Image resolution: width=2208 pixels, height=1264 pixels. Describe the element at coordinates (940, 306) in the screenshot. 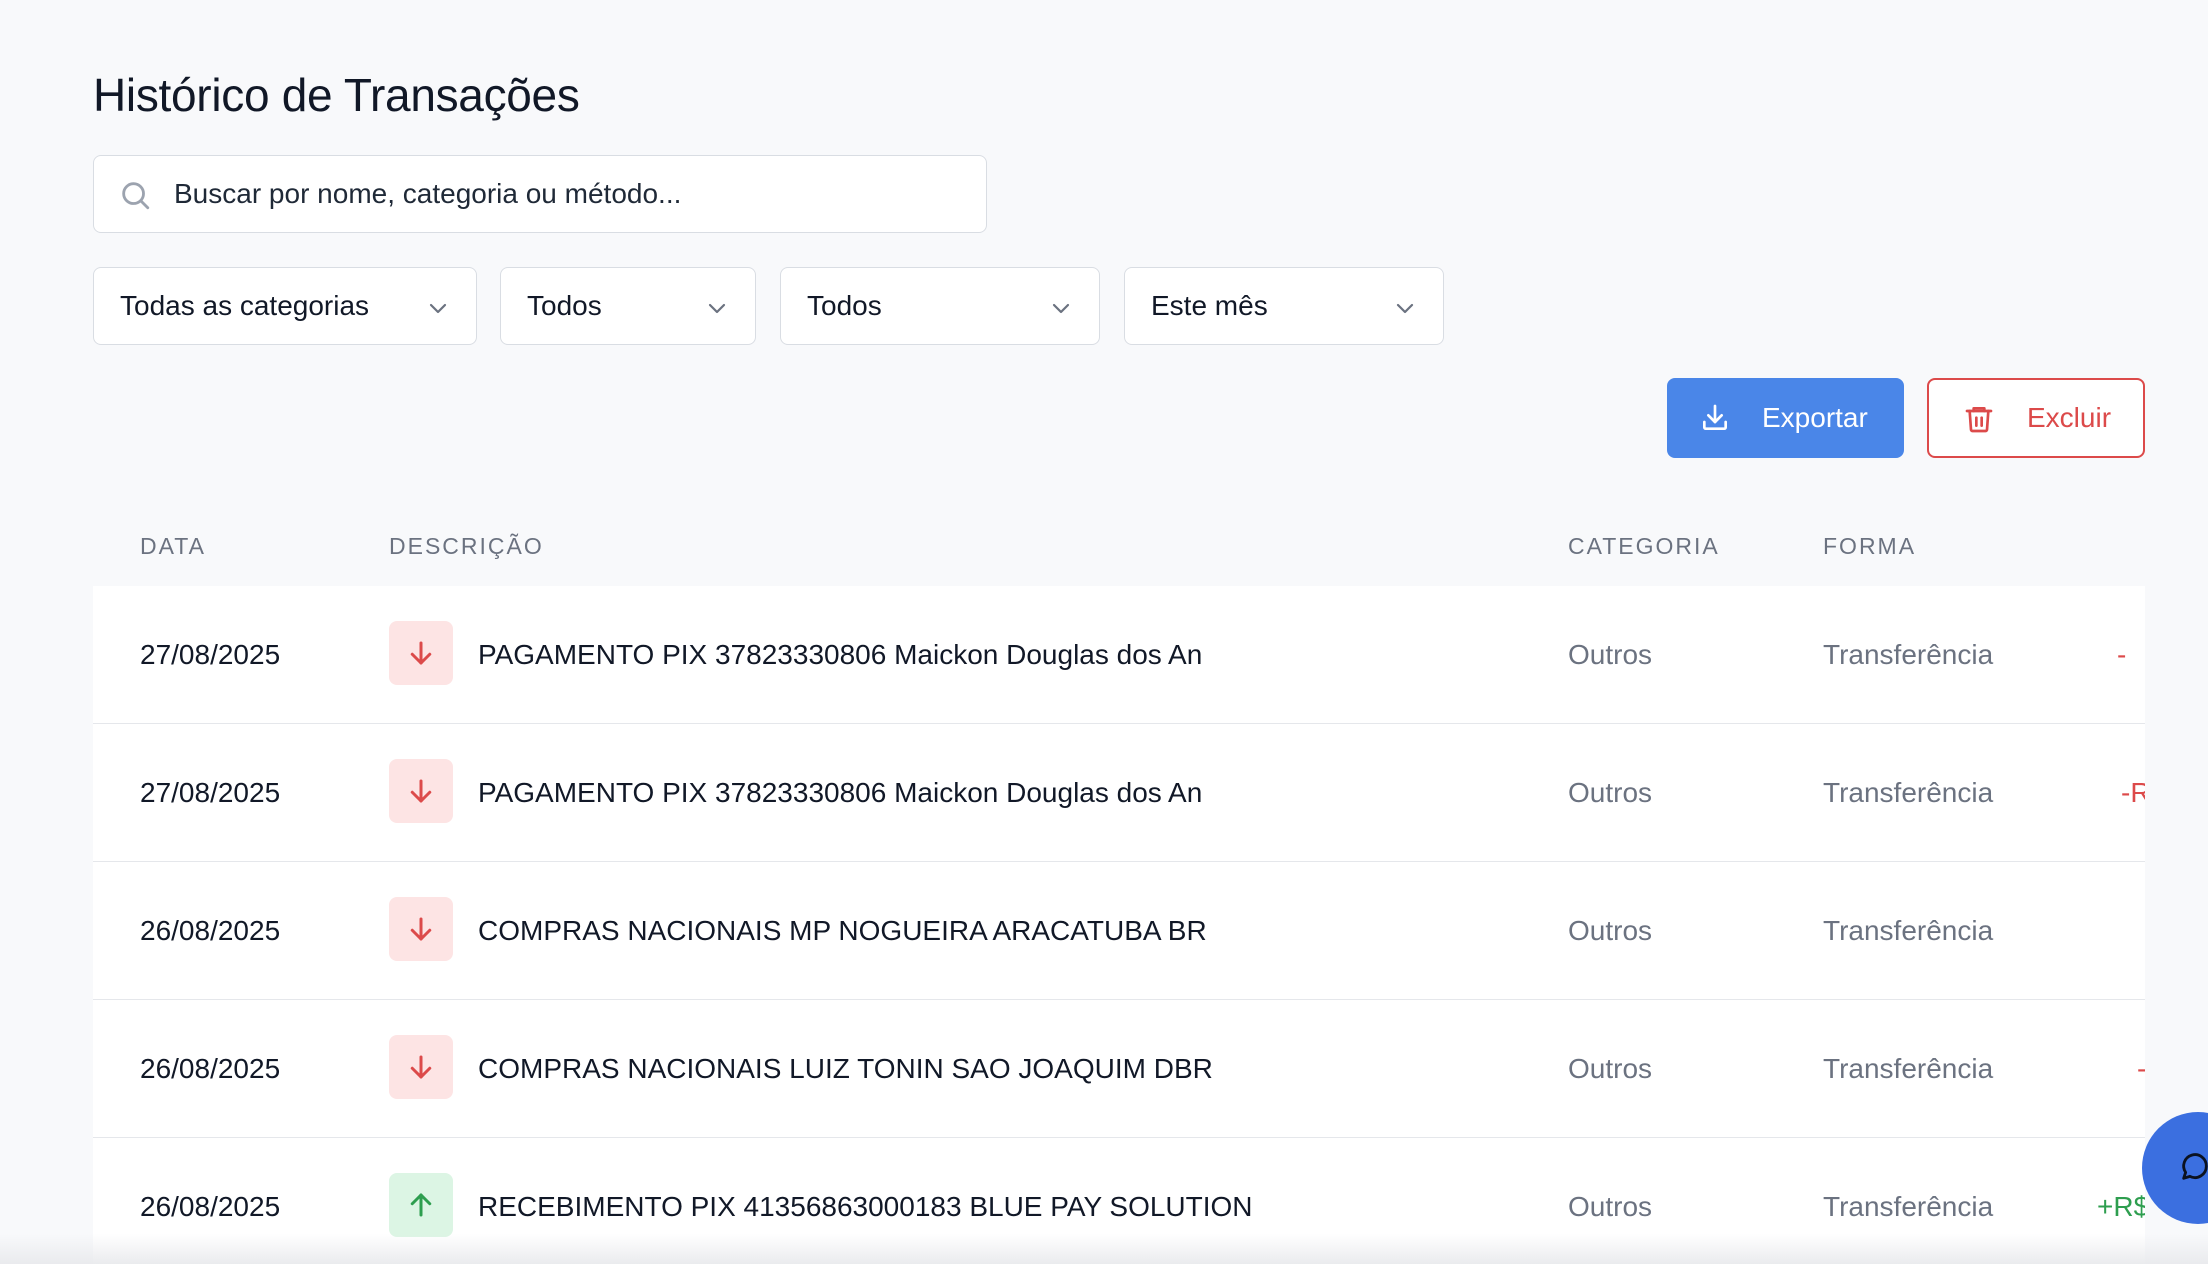

I see `method-filter-select: Todos` at that location.